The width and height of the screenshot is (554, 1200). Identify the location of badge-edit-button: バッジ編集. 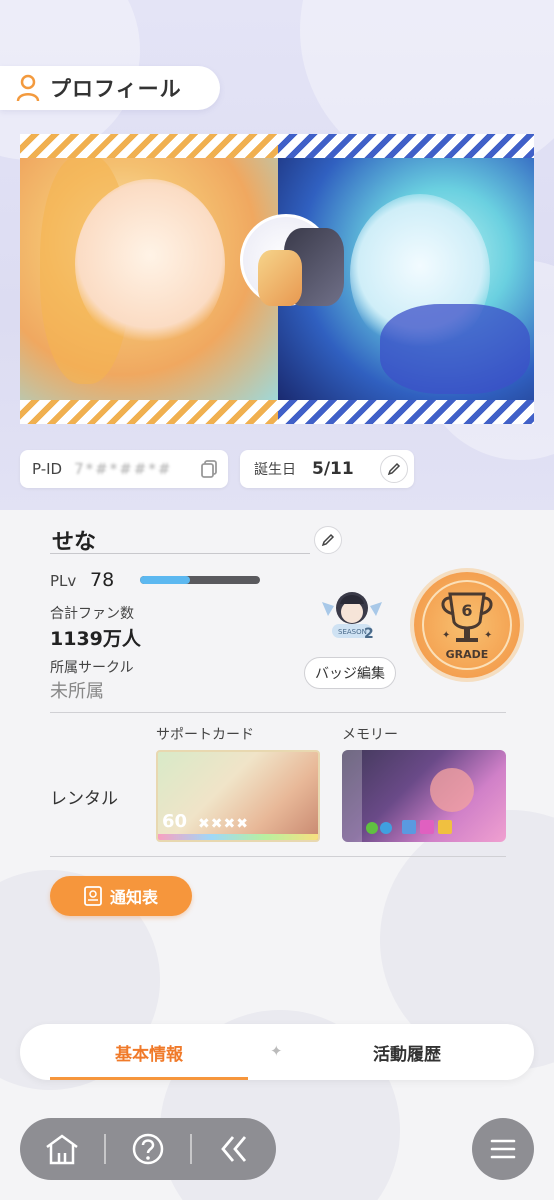
(350, 673).